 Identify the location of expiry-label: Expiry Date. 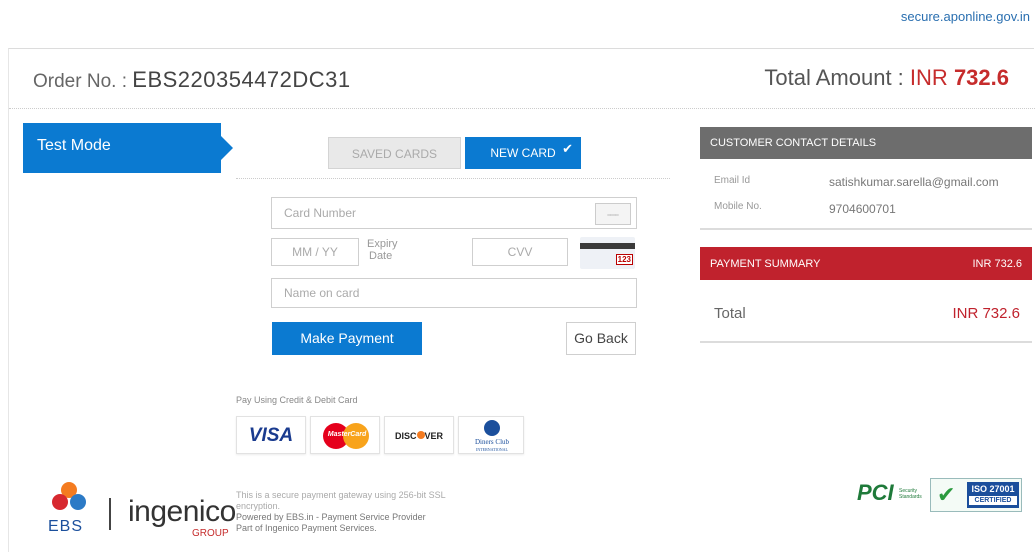
(382, 250).